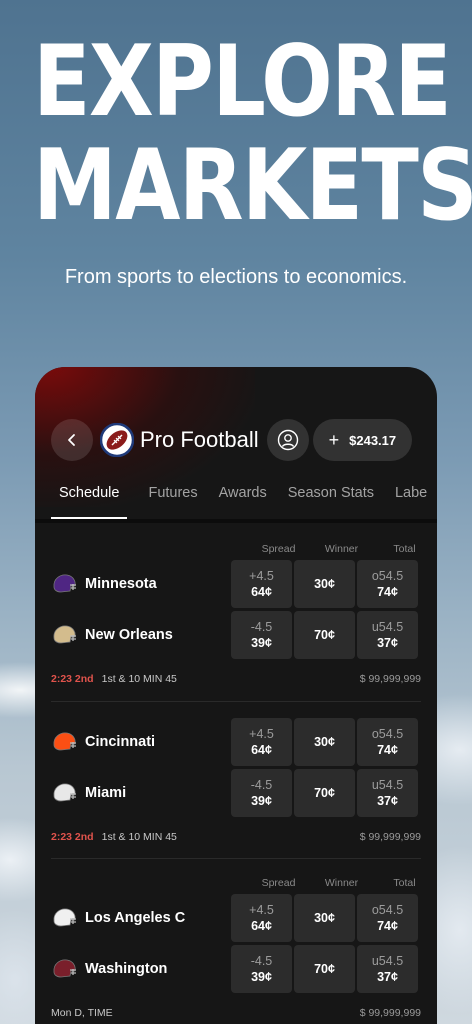 This screenshot has width=472, height=1024. I want to click on balance-button: + $243.17, so click(362, 440).